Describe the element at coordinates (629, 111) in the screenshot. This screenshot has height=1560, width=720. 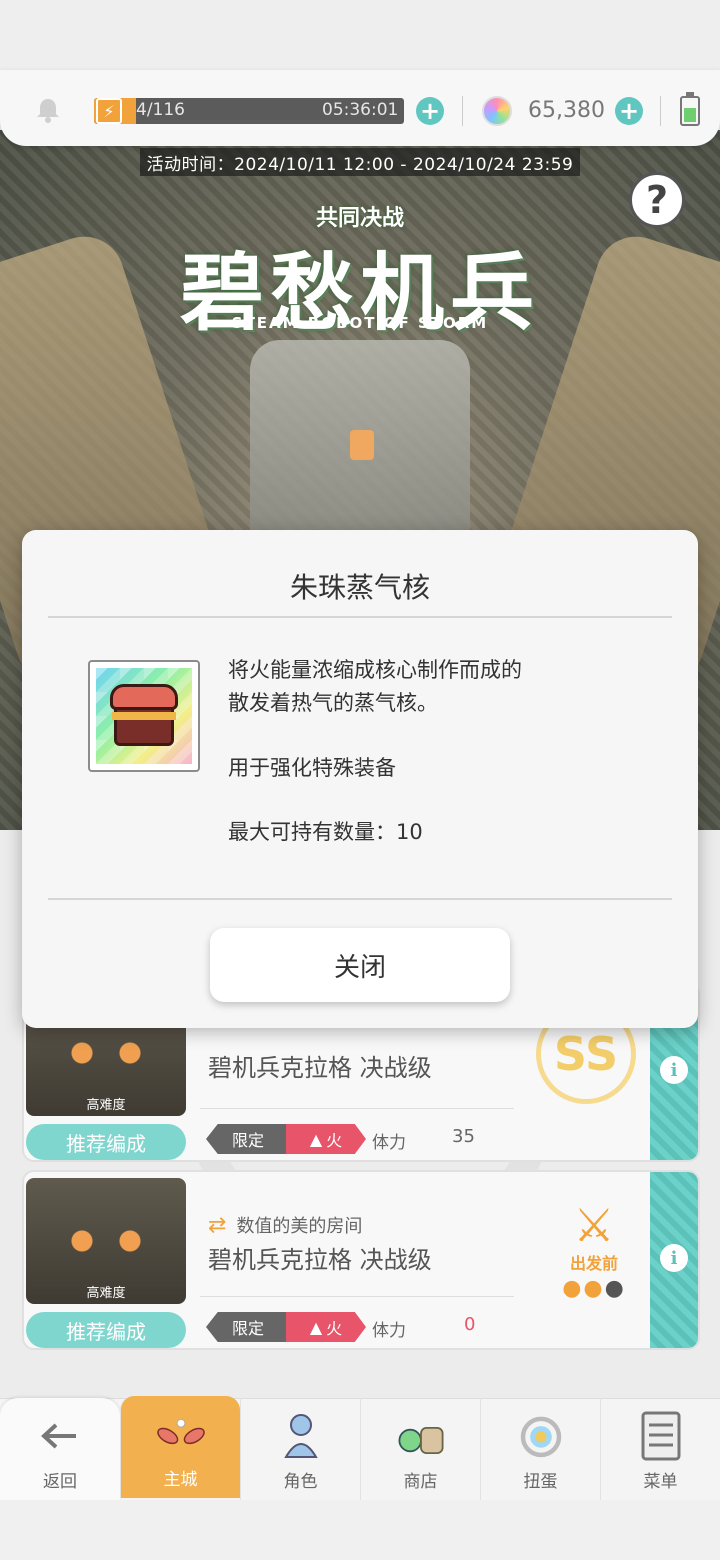
I see `add-gems-button: +` at that location.